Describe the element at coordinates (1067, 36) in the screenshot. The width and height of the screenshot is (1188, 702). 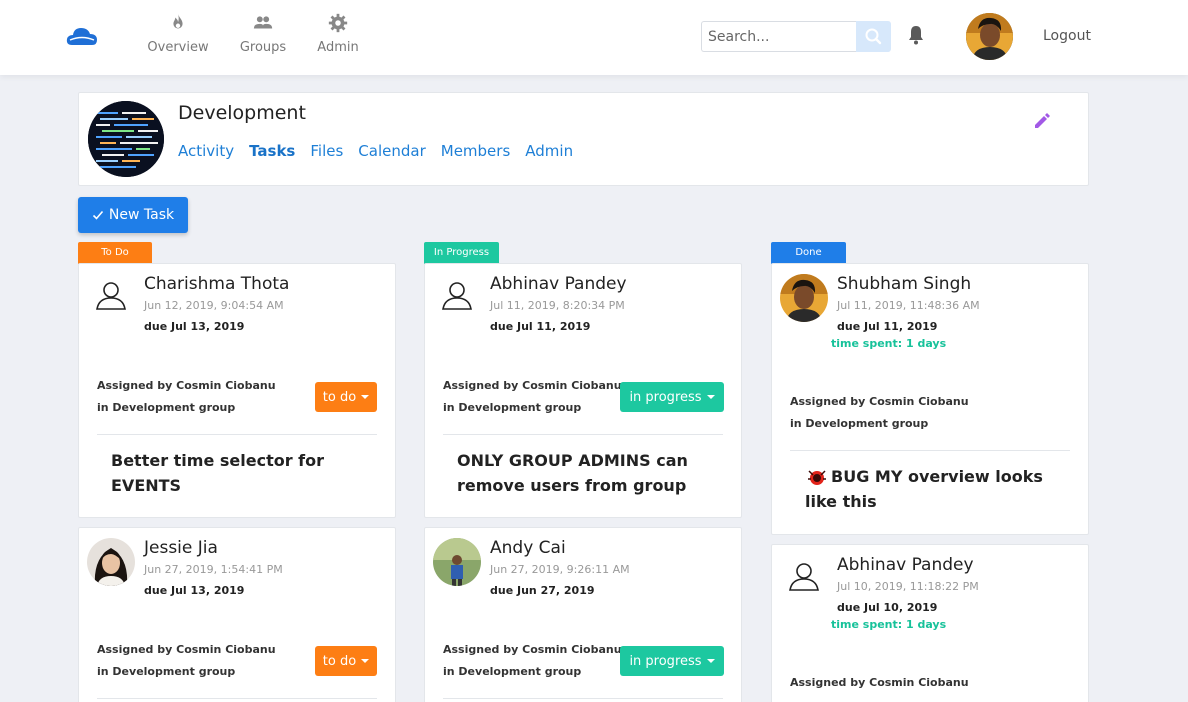
I see `logout-link: Logout` at that location.